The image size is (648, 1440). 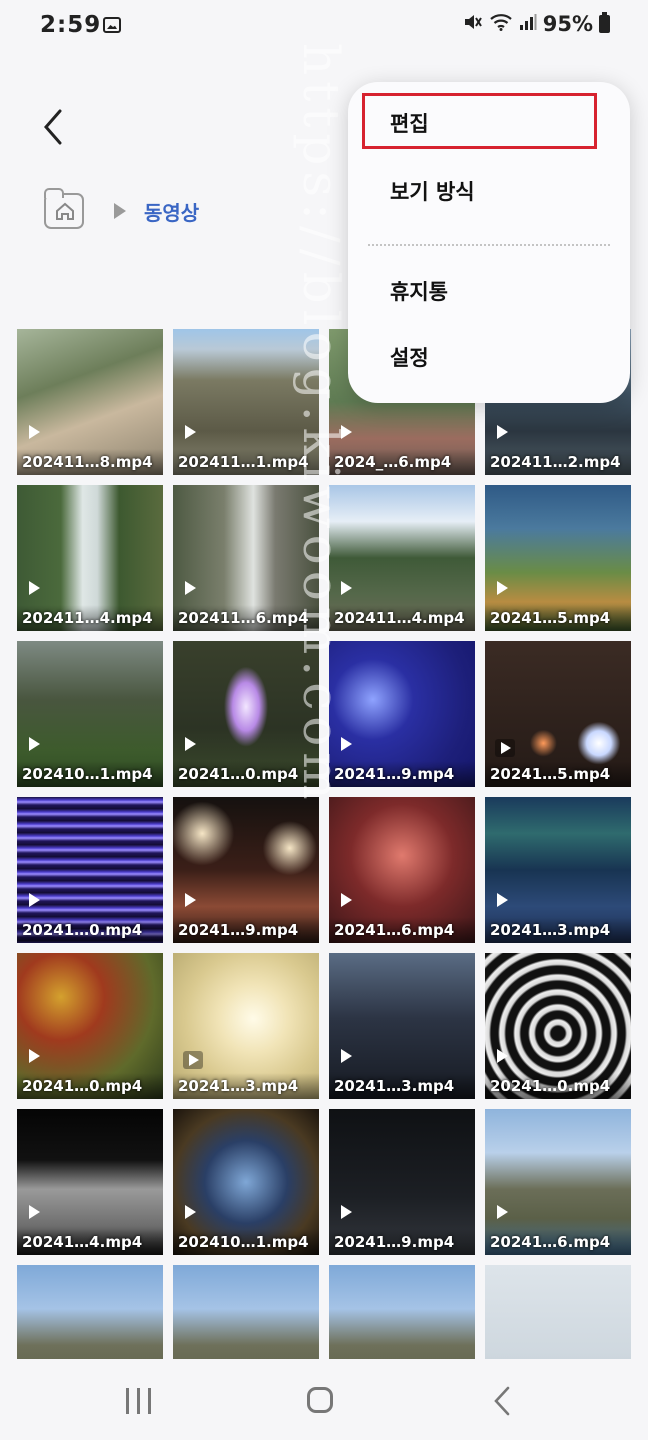 I want to click on video-filename: 202411…8.mp4, so click(x=90, y=462).